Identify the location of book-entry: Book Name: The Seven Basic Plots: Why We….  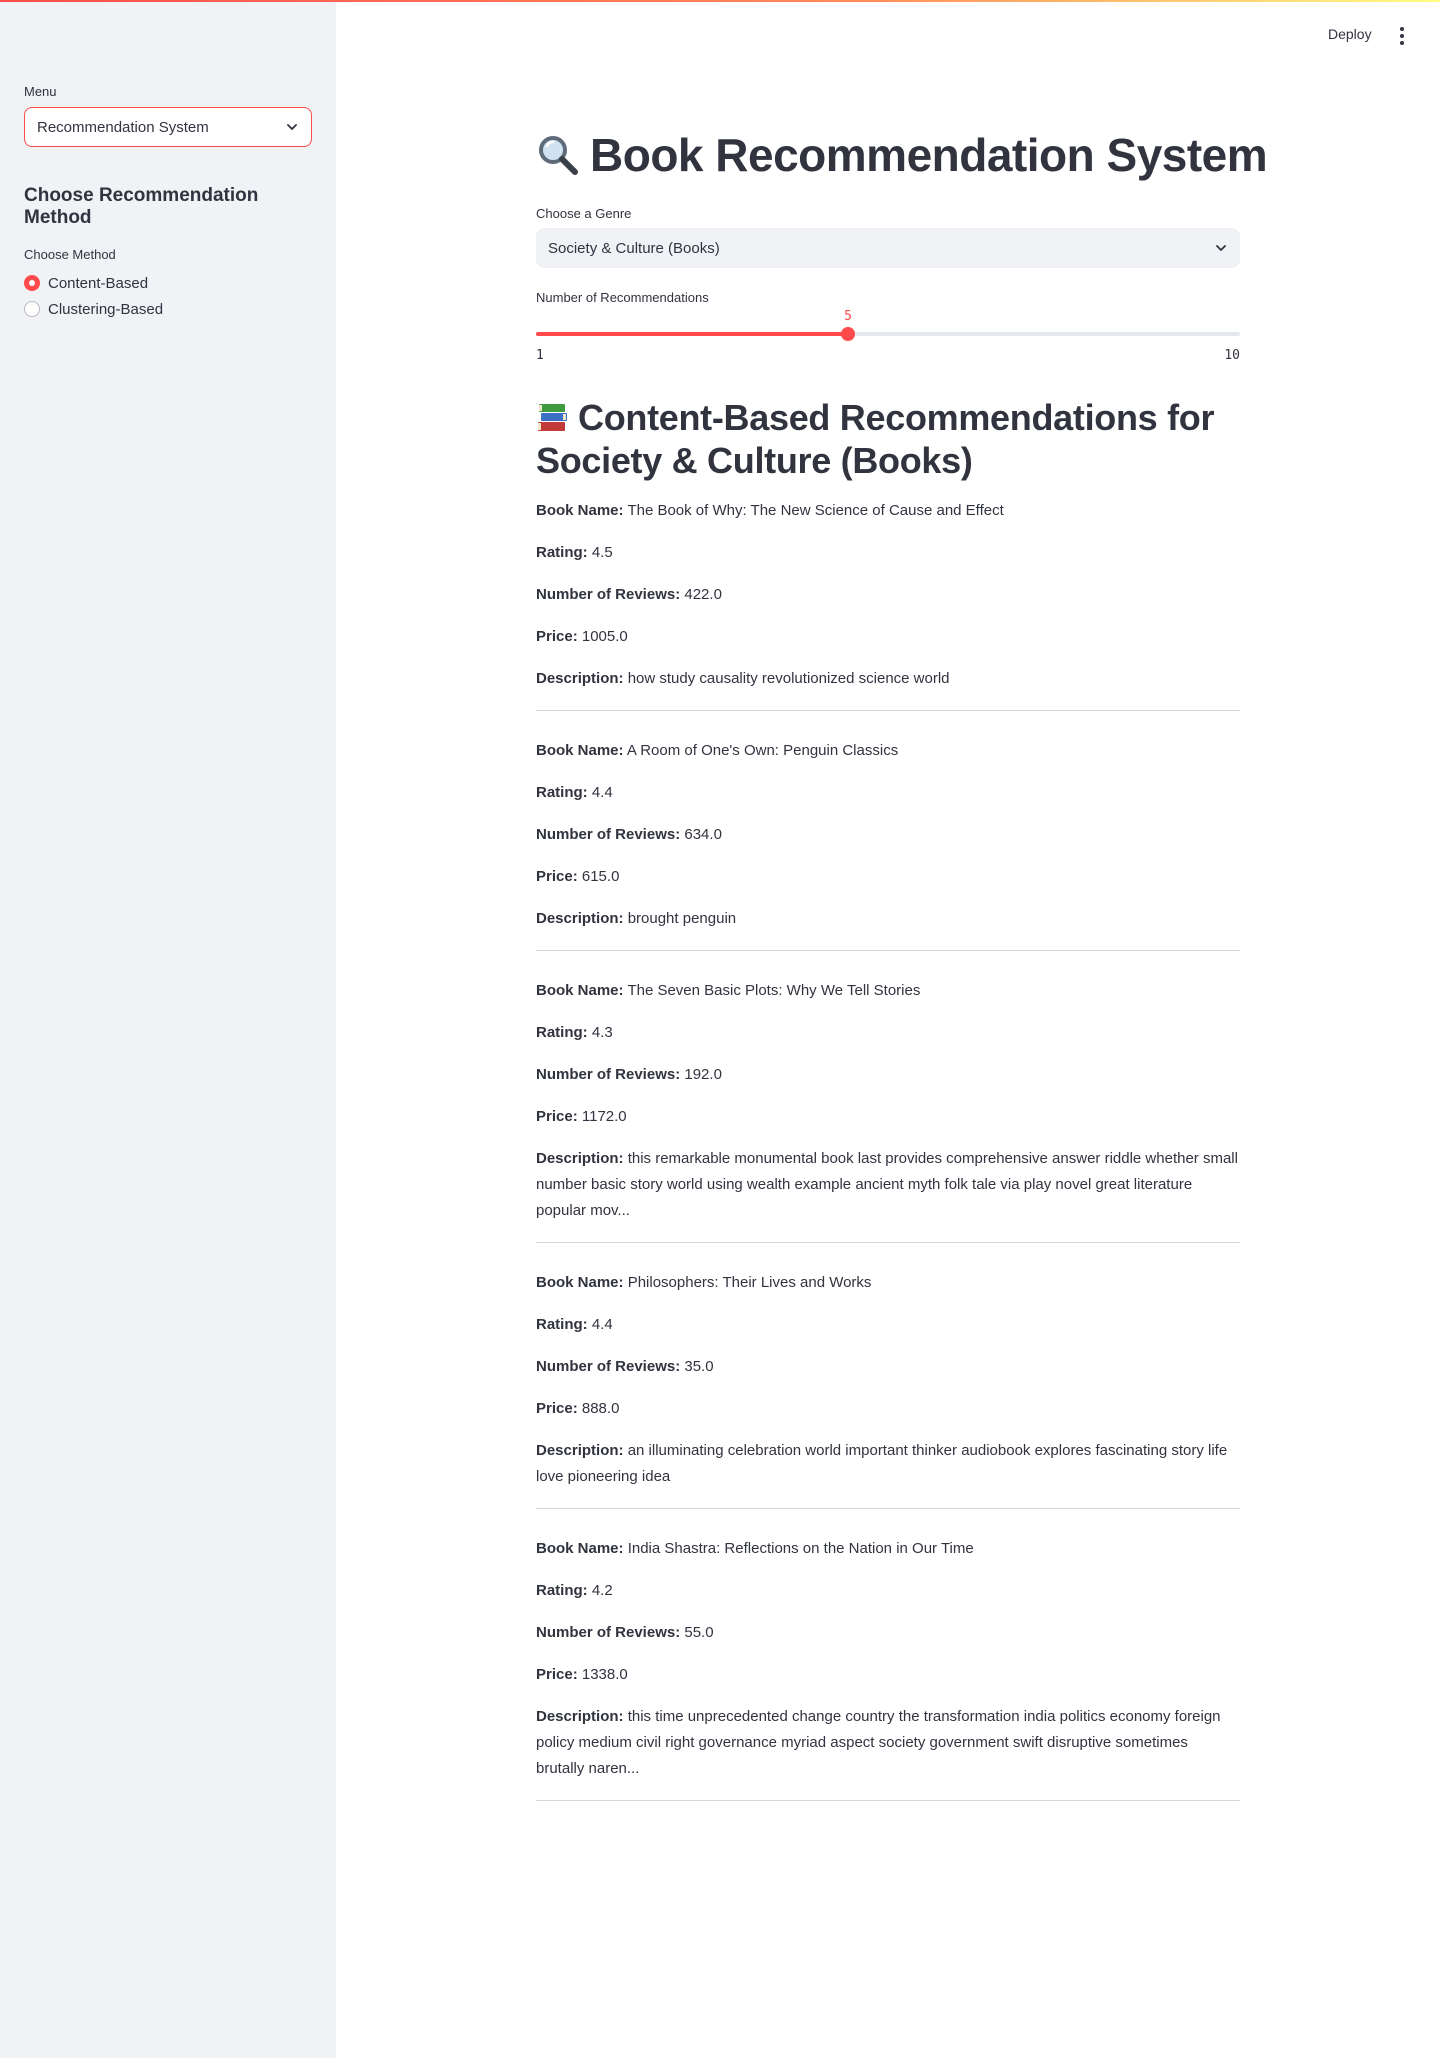
(888, 1110).